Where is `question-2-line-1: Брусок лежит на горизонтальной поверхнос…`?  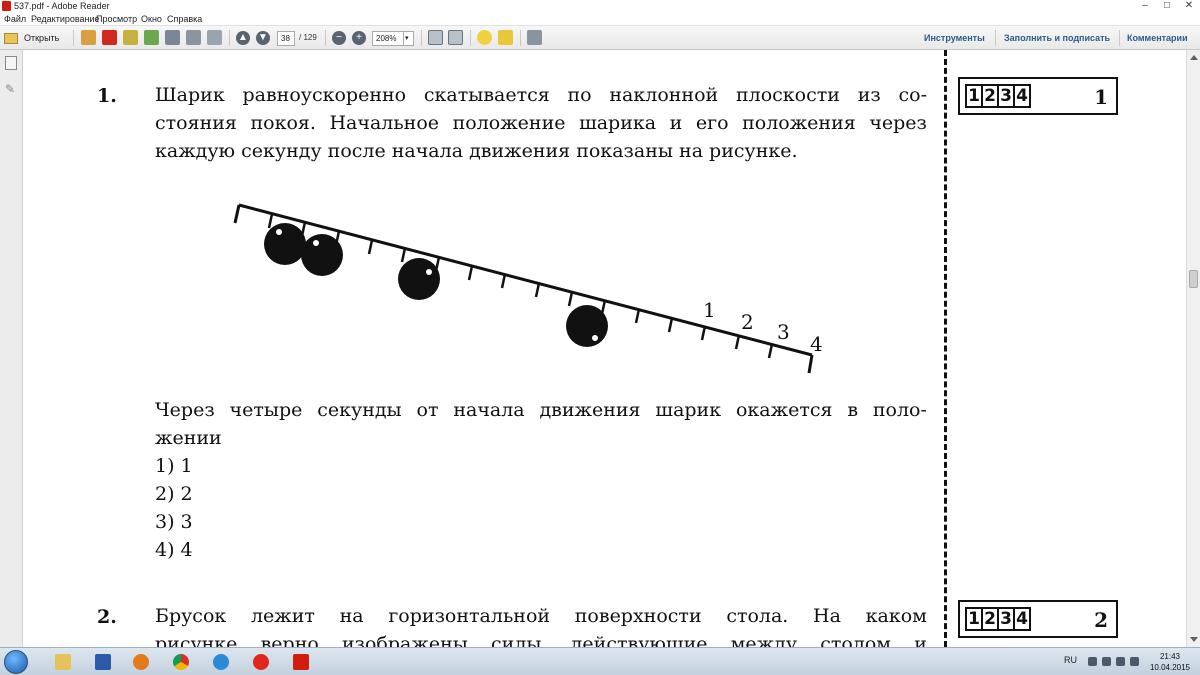
question-2-line-1: Брусок лежит на горизонтальной поверхнос… is located at coordinates (541, 616).